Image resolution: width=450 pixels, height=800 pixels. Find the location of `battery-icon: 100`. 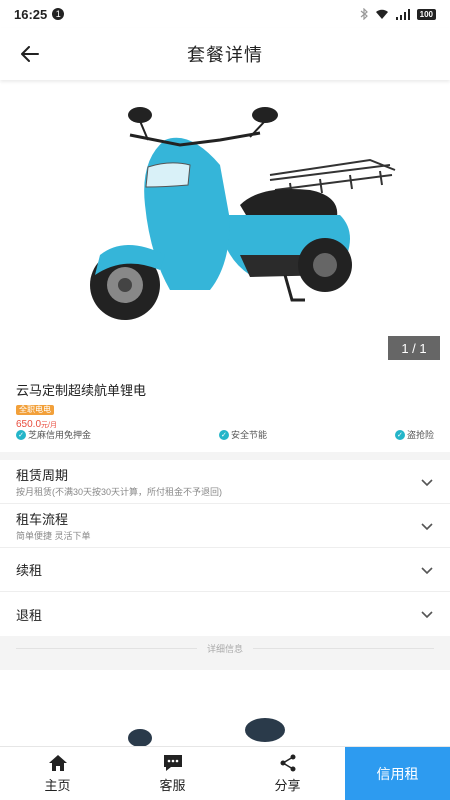

battery-icon: 100 is located at coordinates (426, 14).